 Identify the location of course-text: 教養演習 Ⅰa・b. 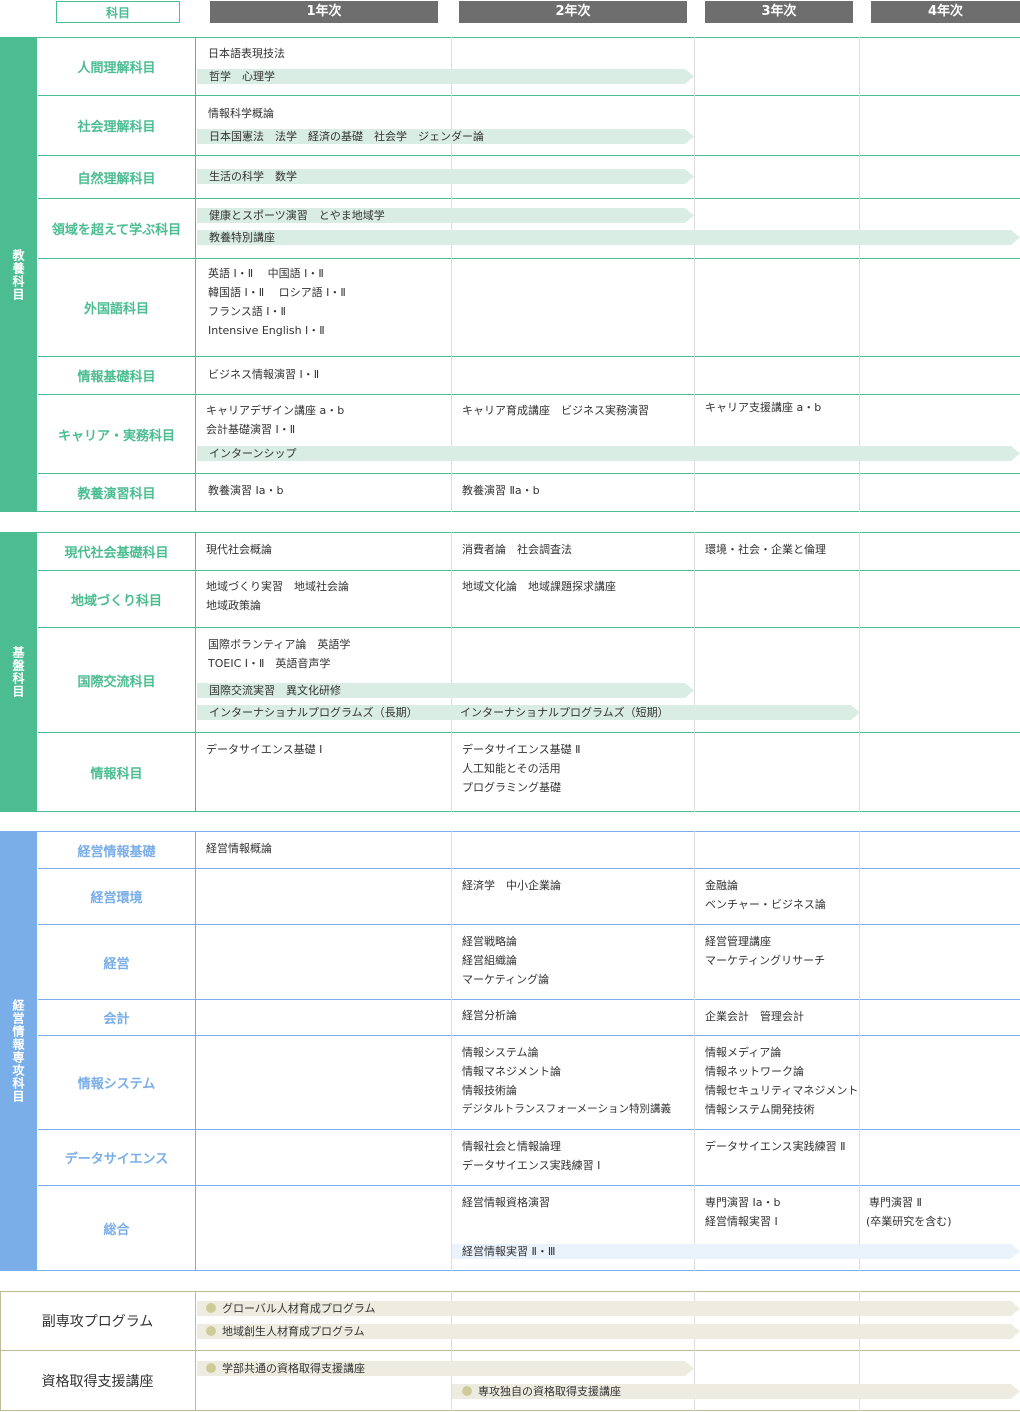
(246, 490).